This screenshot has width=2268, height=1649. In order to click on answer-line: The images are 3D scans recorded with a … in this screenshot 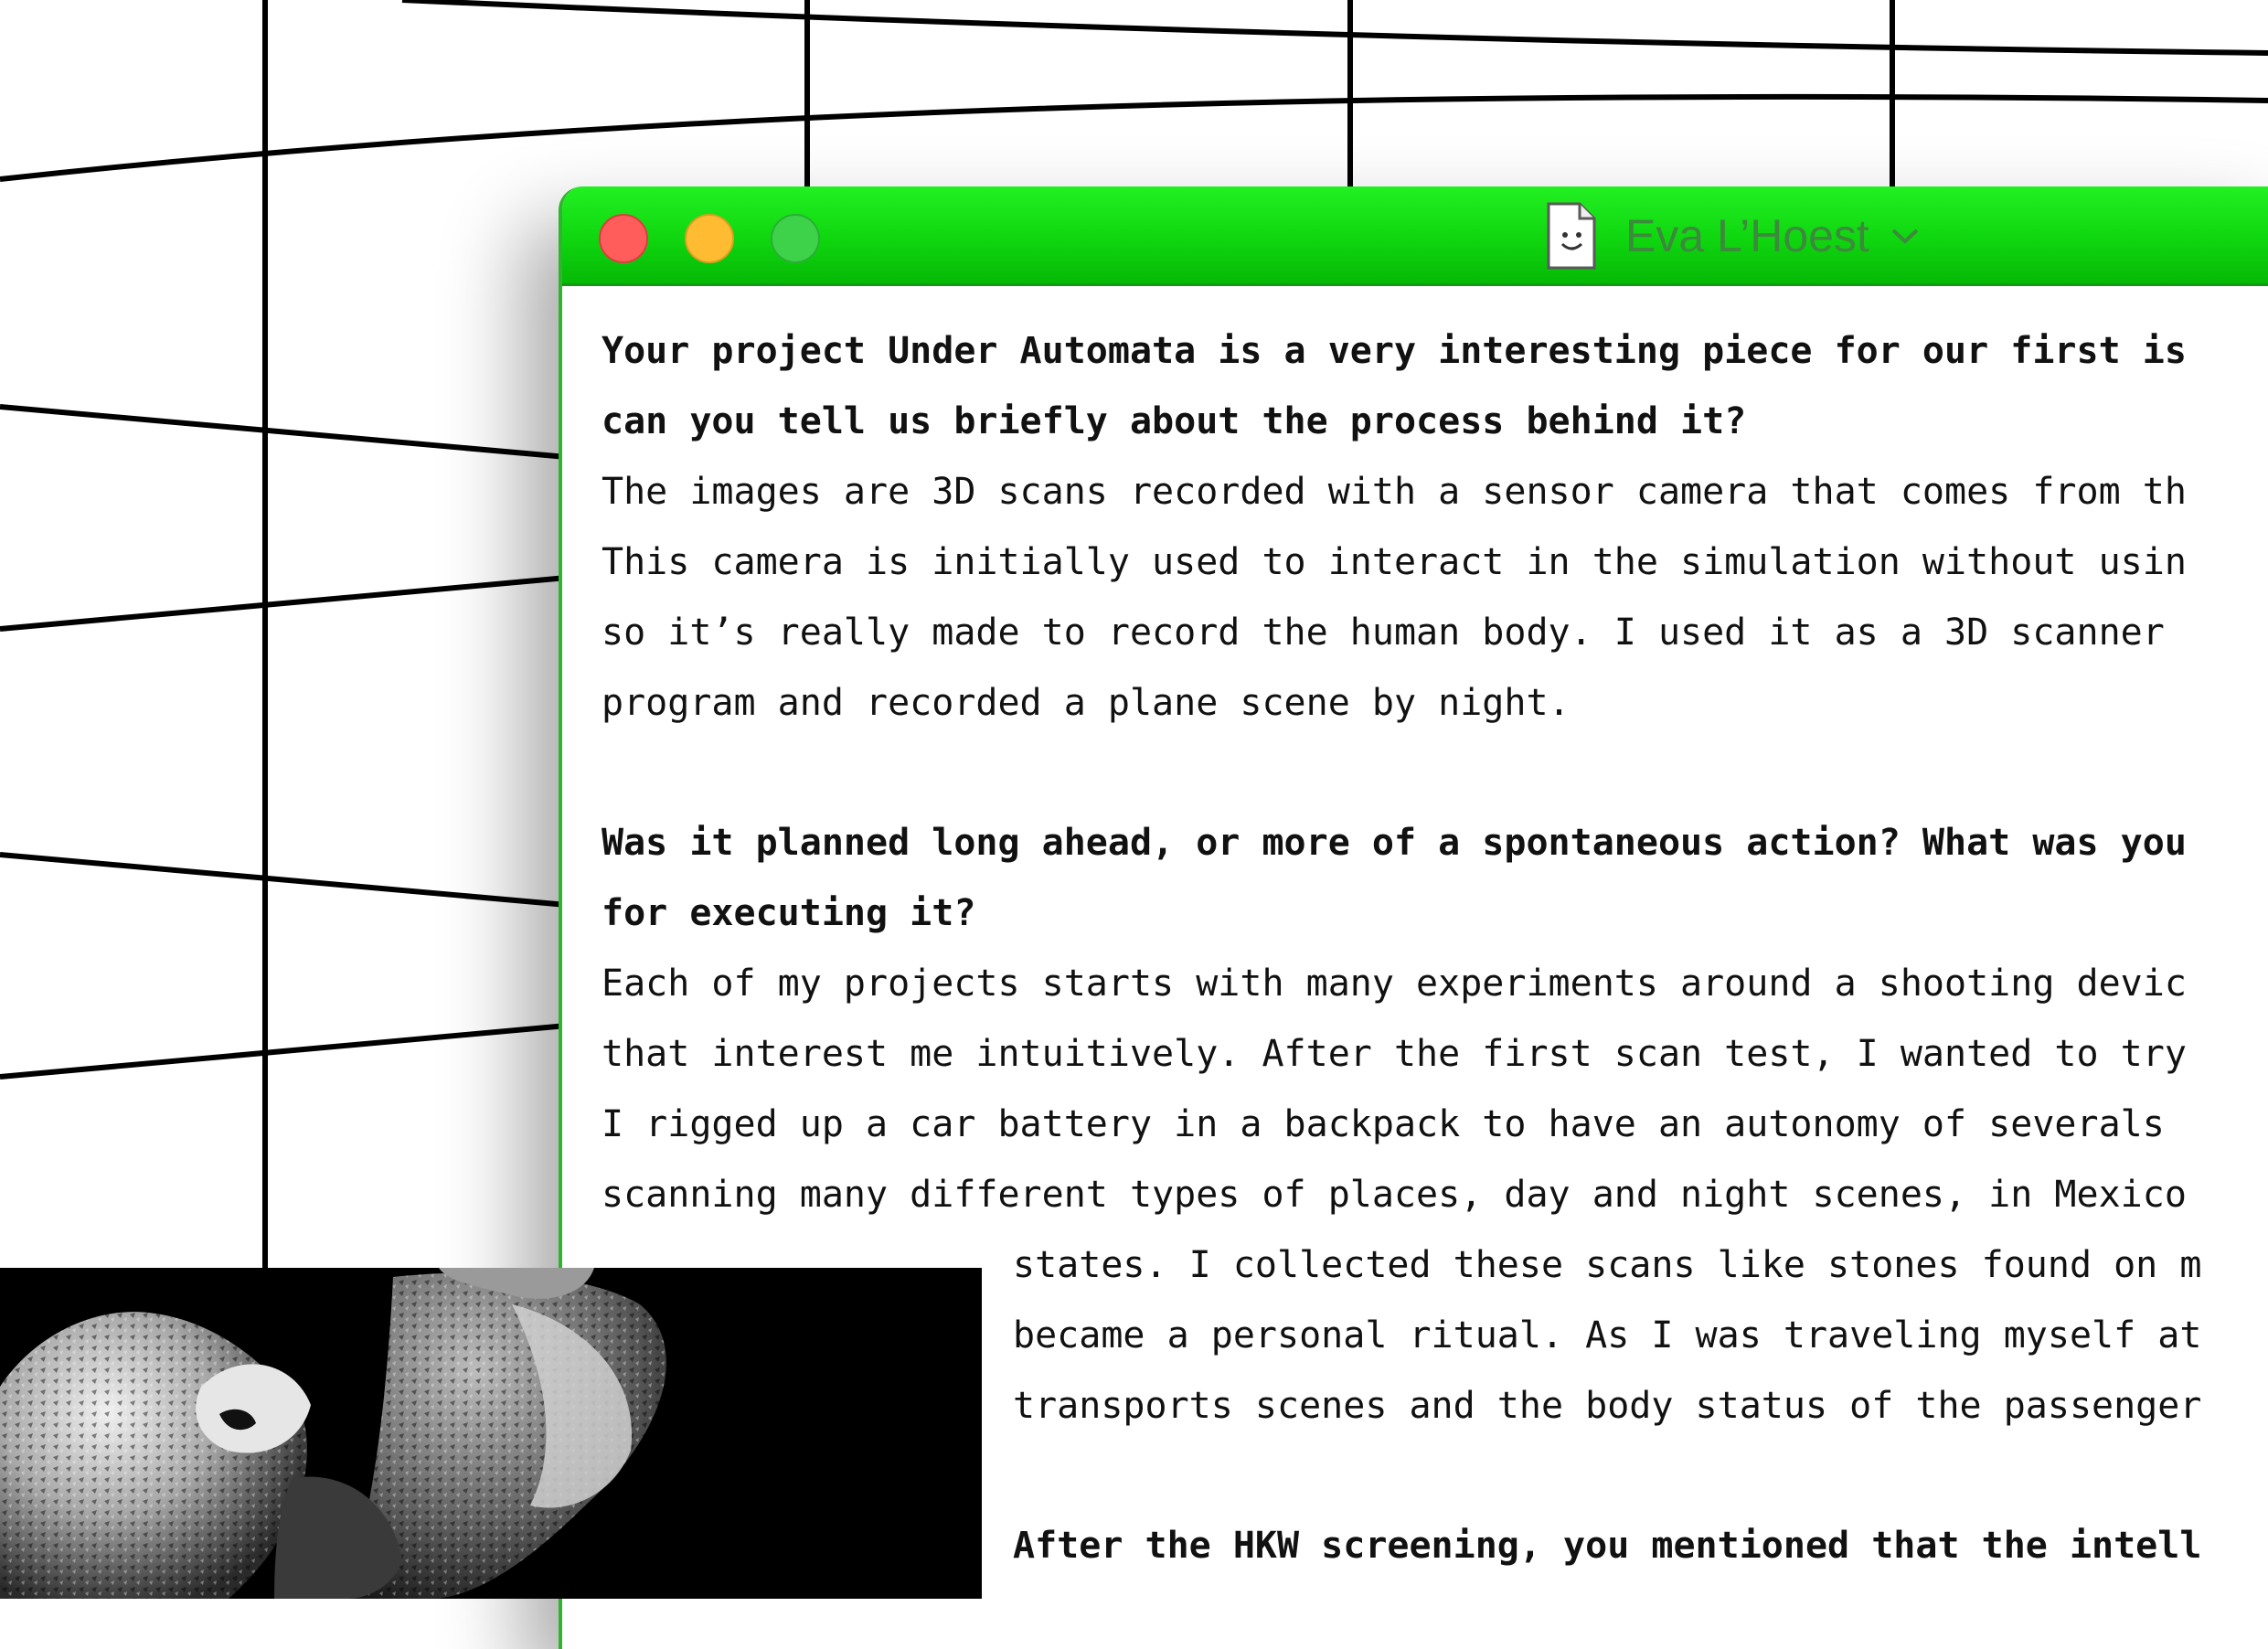, I will do `click(1394, 492)`.